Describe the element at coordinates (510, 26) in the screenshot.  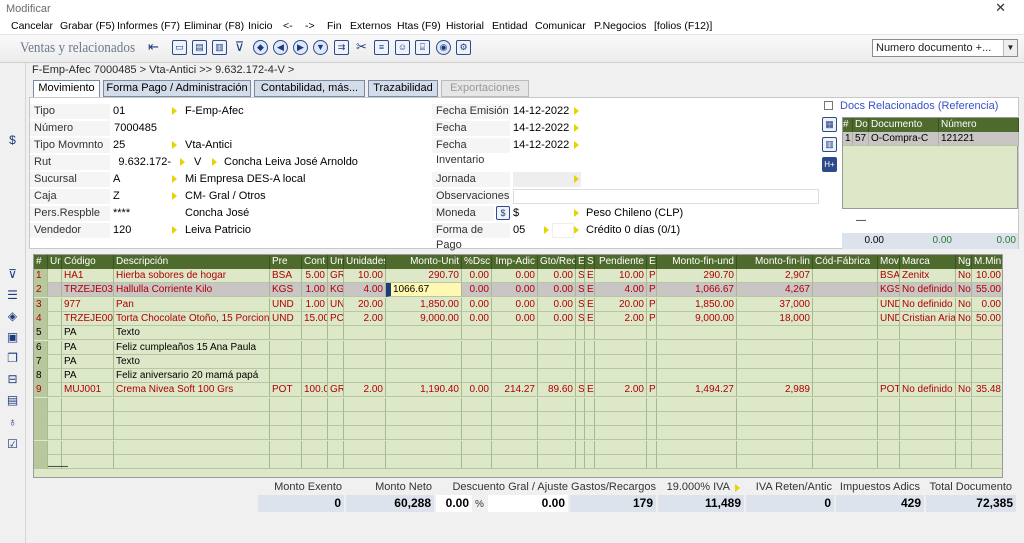
I see `menu-entidad: Entidad` at that location.